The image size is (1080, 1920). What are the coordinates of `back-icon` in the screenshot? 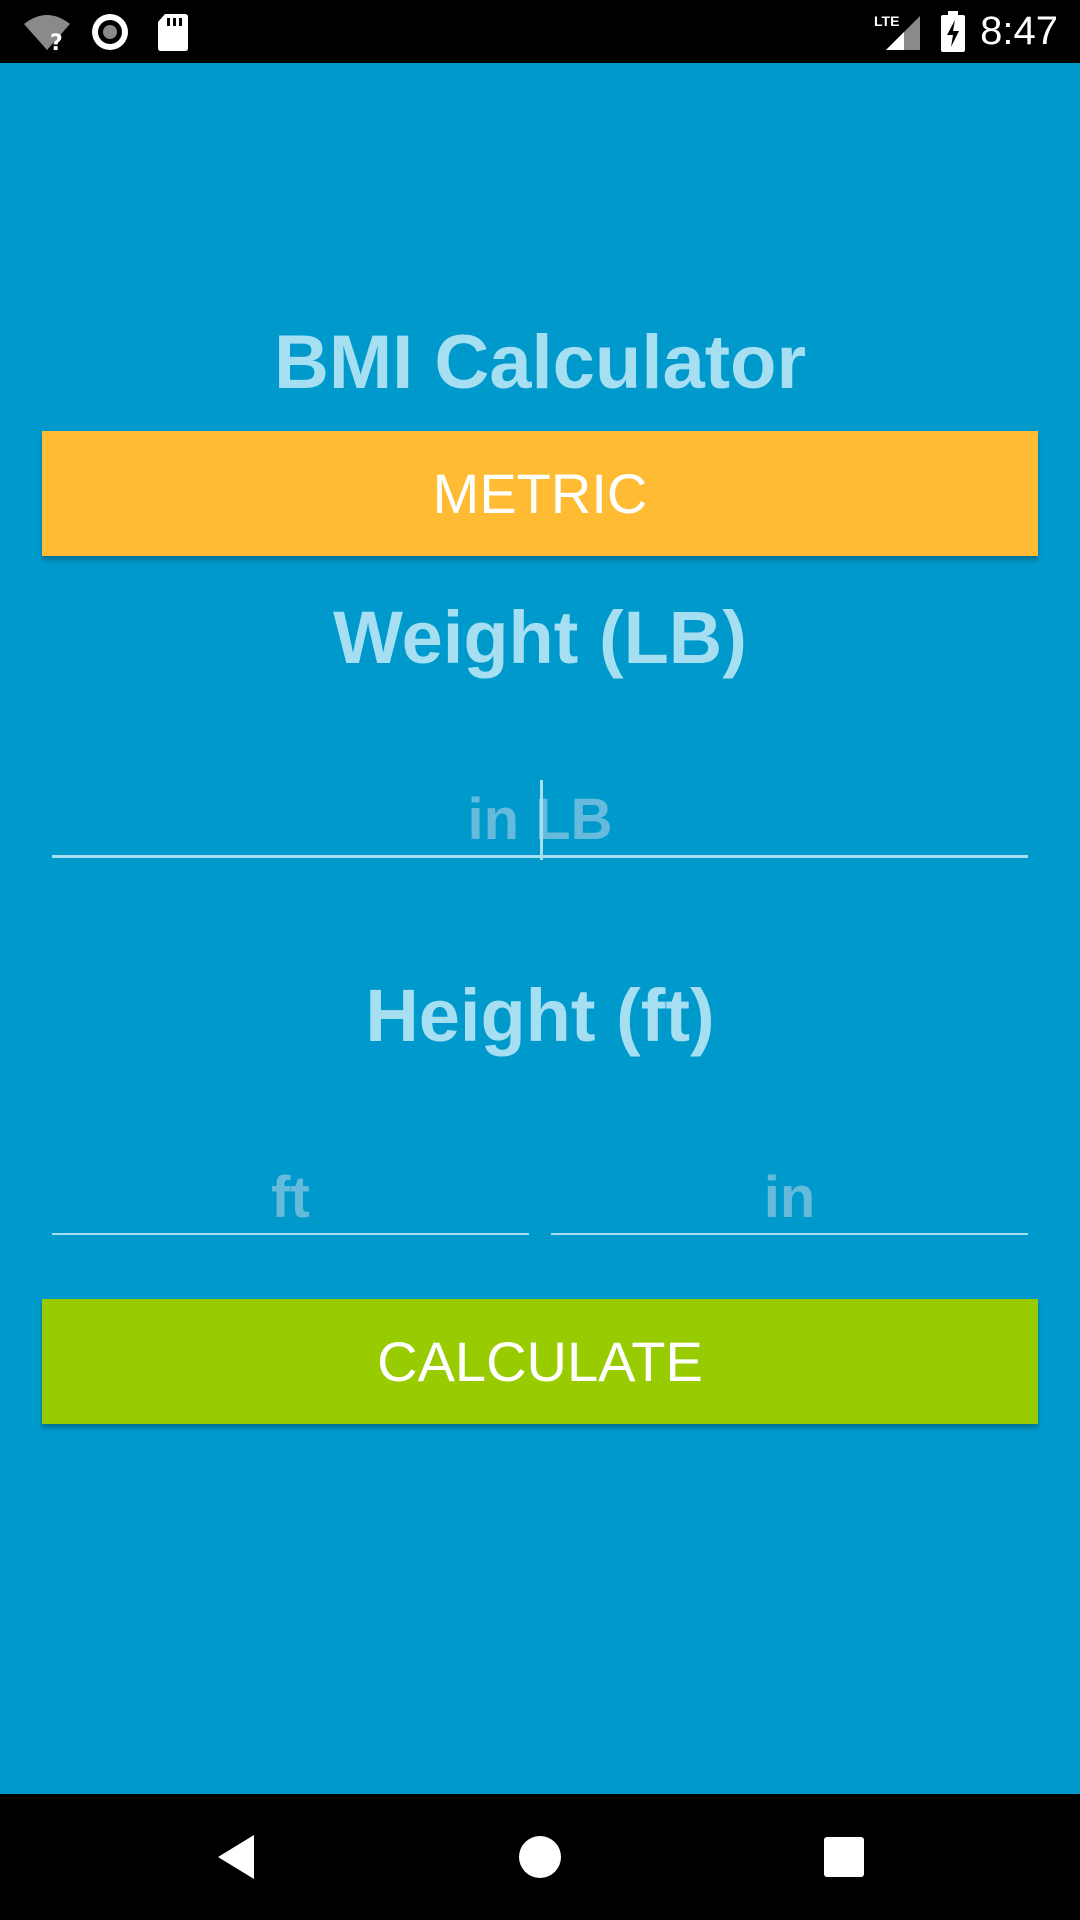 It's located at (236, 1857).